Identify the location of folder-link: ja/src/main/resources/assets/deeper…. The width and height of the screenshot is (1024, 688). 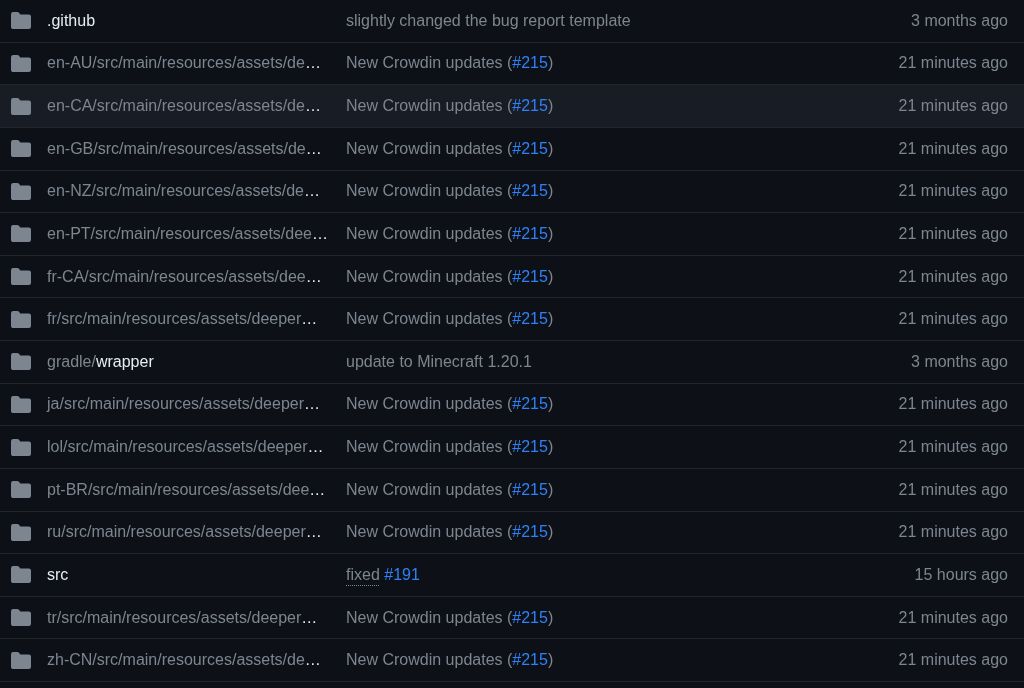
(183, 404).